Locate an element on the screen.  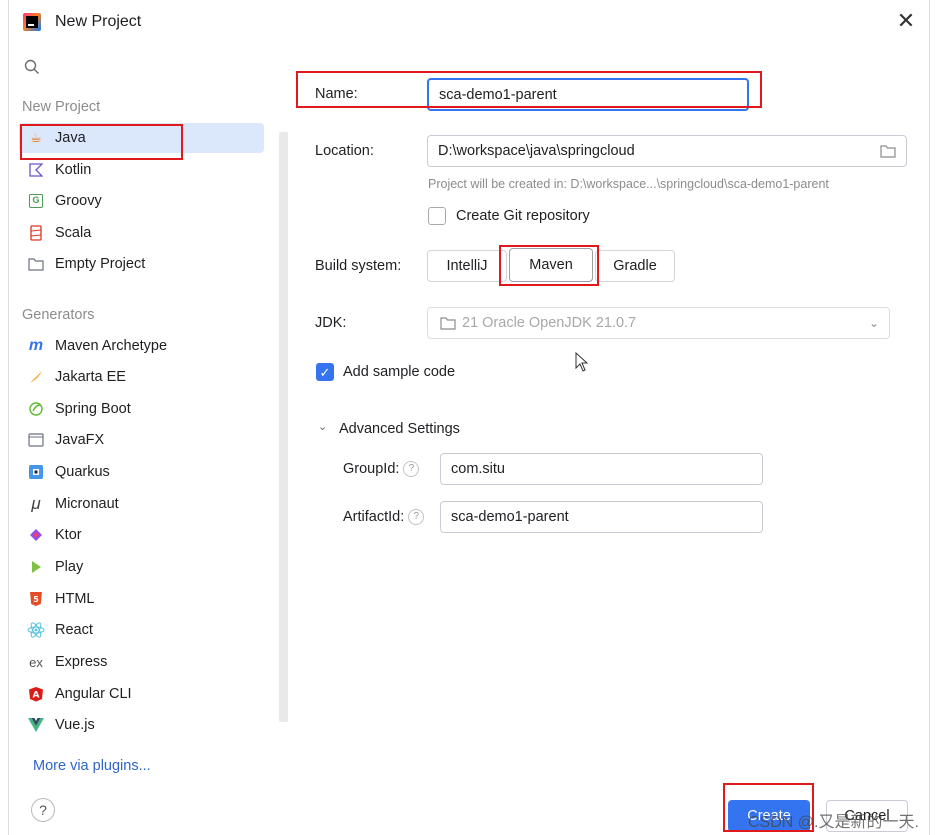
sidebar-item-spring-boot: Spring Boot is located at coordinates (141, 409).